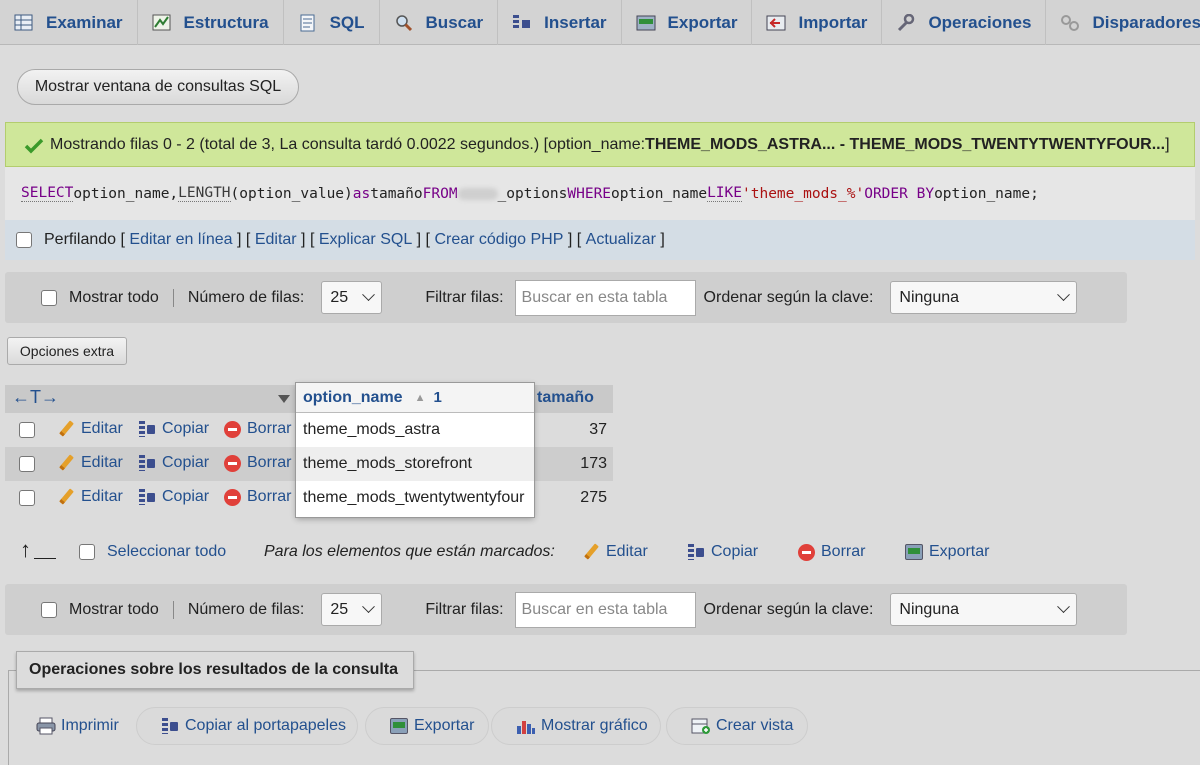 The width and height of the screenshot is (1200, 765). Describe the element at coordinates (722, 552) in the screenshot. I see `bulk-copy-button: Copiar` at that location.